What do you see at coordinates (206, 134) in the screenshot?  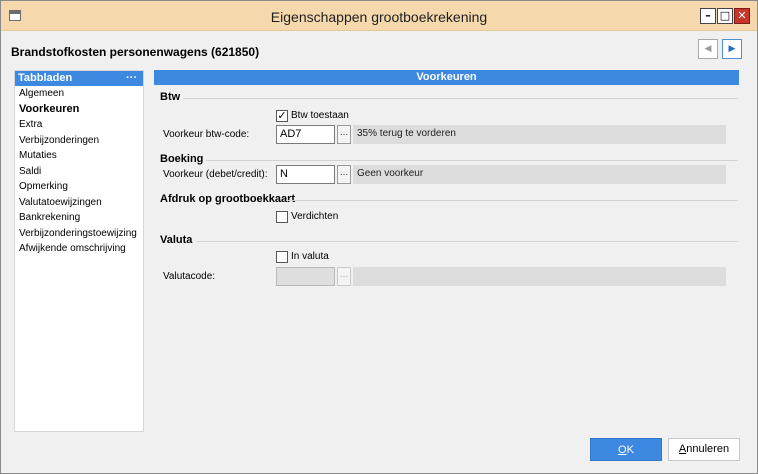 I see `btw-code-label: Voorkeur btw-code:` at bounding box center [206, 134].